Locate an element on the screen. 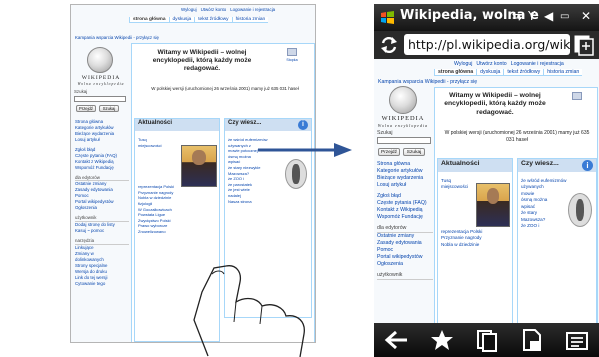 This screenshot has width=599, height=357. tabs-icon is located at coordinates (487, 340).